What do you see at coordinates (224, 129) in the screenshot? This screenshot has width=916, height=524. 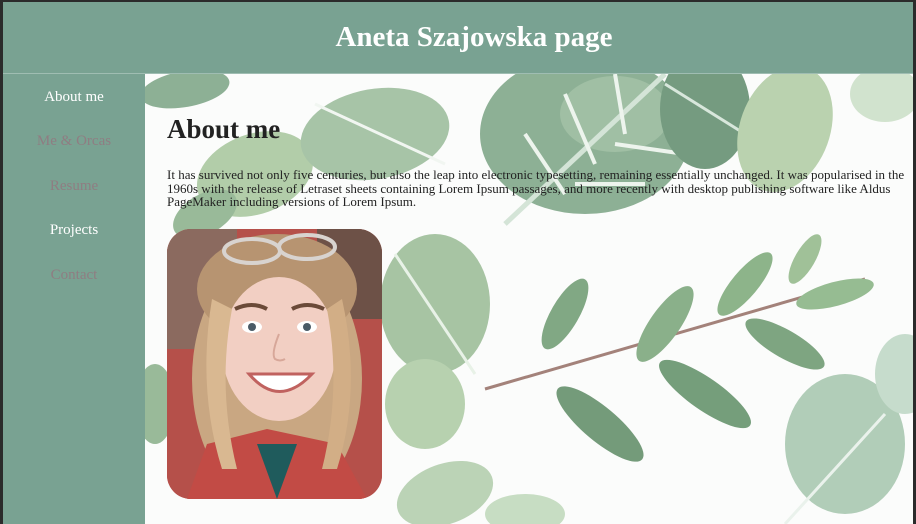 I see `about-me-heading: About me` at bounding box center [224, 129].